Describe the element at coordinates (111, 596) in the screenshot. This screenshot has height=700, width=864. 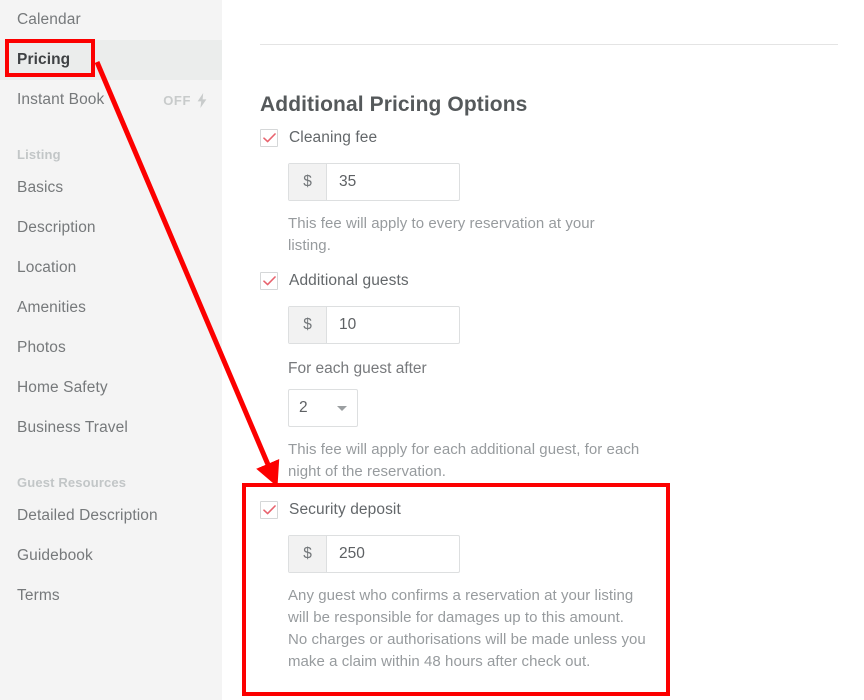
I see `sidebar-item-terms: Terms` at that location.